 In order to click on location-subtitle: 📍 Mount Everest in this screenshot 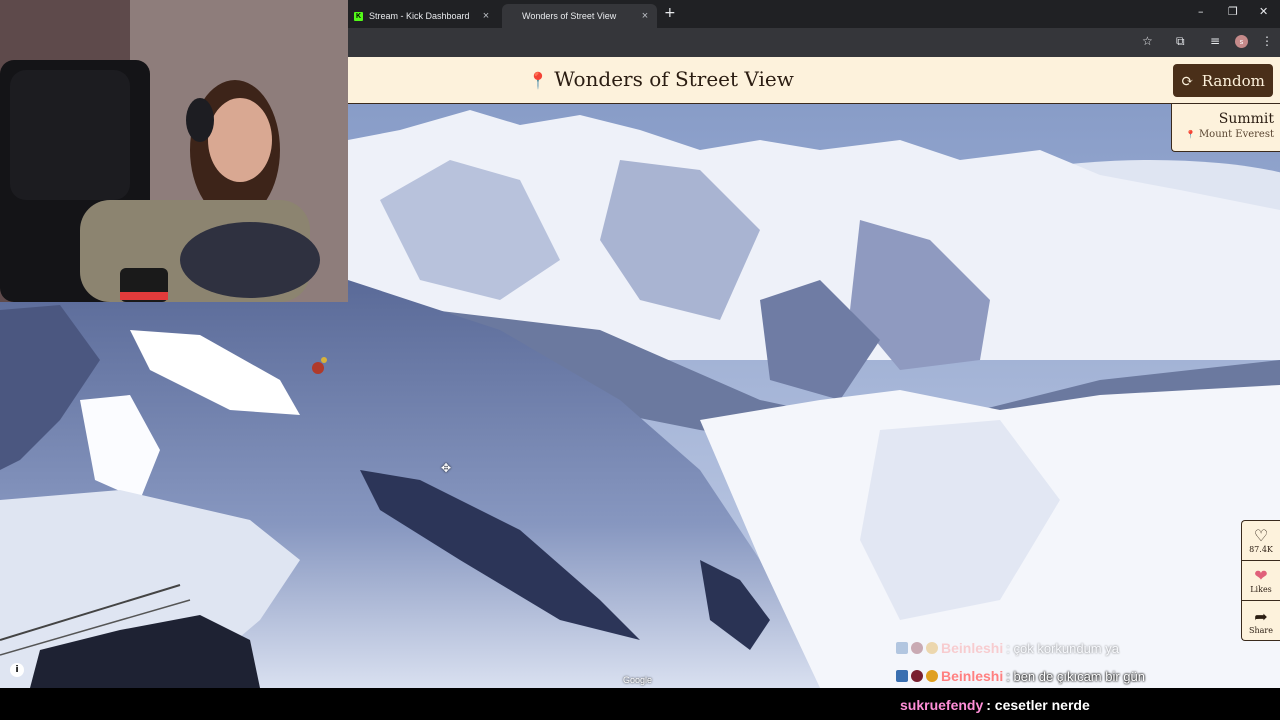, I will do `click(1223, 134)`.